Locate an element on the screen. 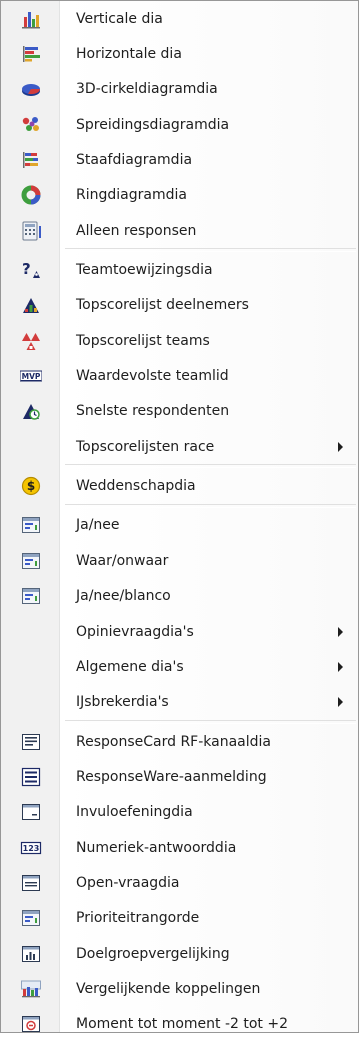  menu-item-label: Numeriek-antwoorddia is located at coordinates (156, 847).